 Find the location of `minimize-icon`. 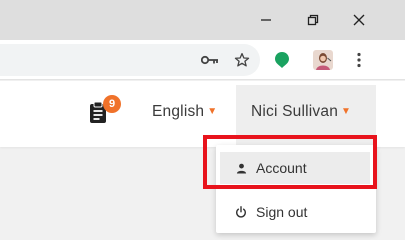

minimize-icon is located at coordinates (266, 20).